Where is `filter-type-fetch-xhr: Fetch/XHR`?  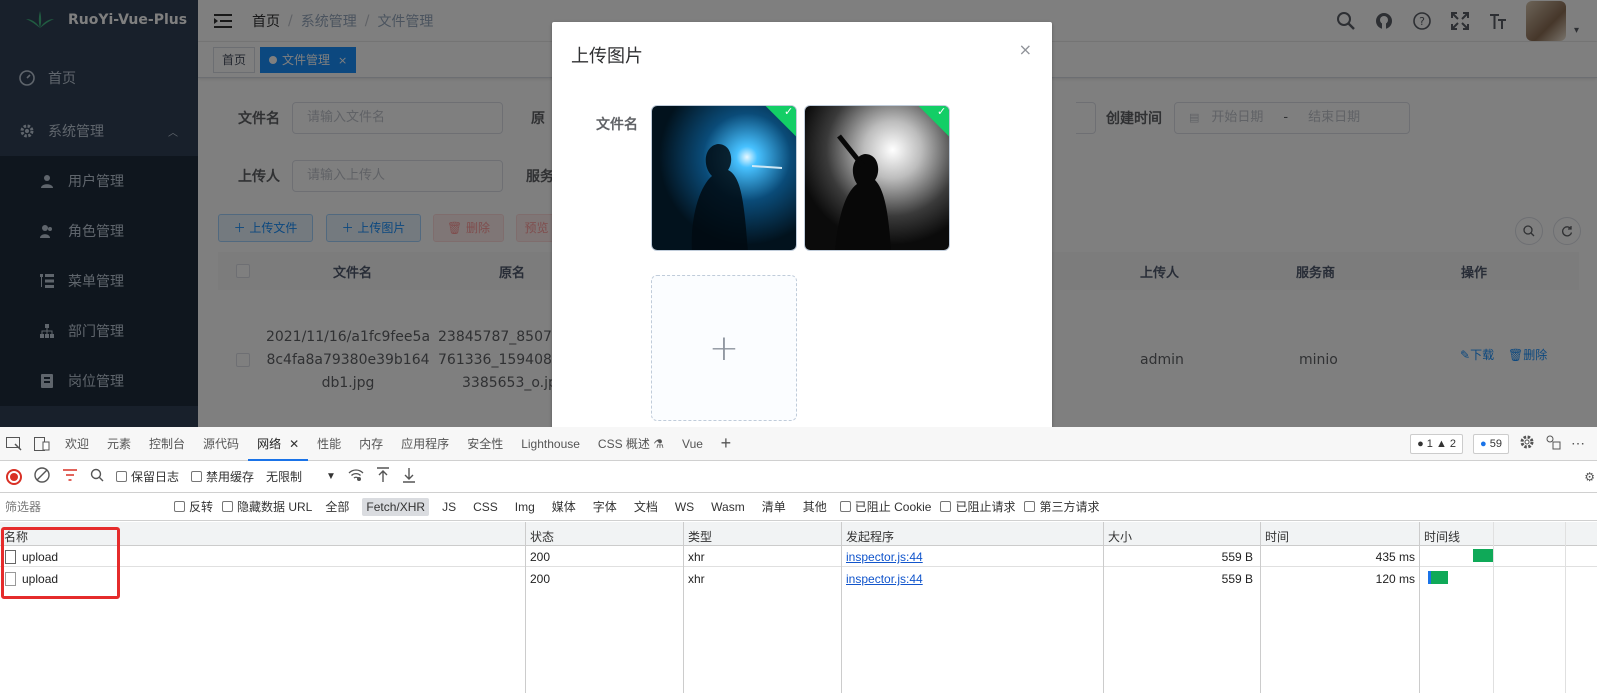
filter-type-fetch-xhr: Fetch/XHR is located at coordinates (396, 506).